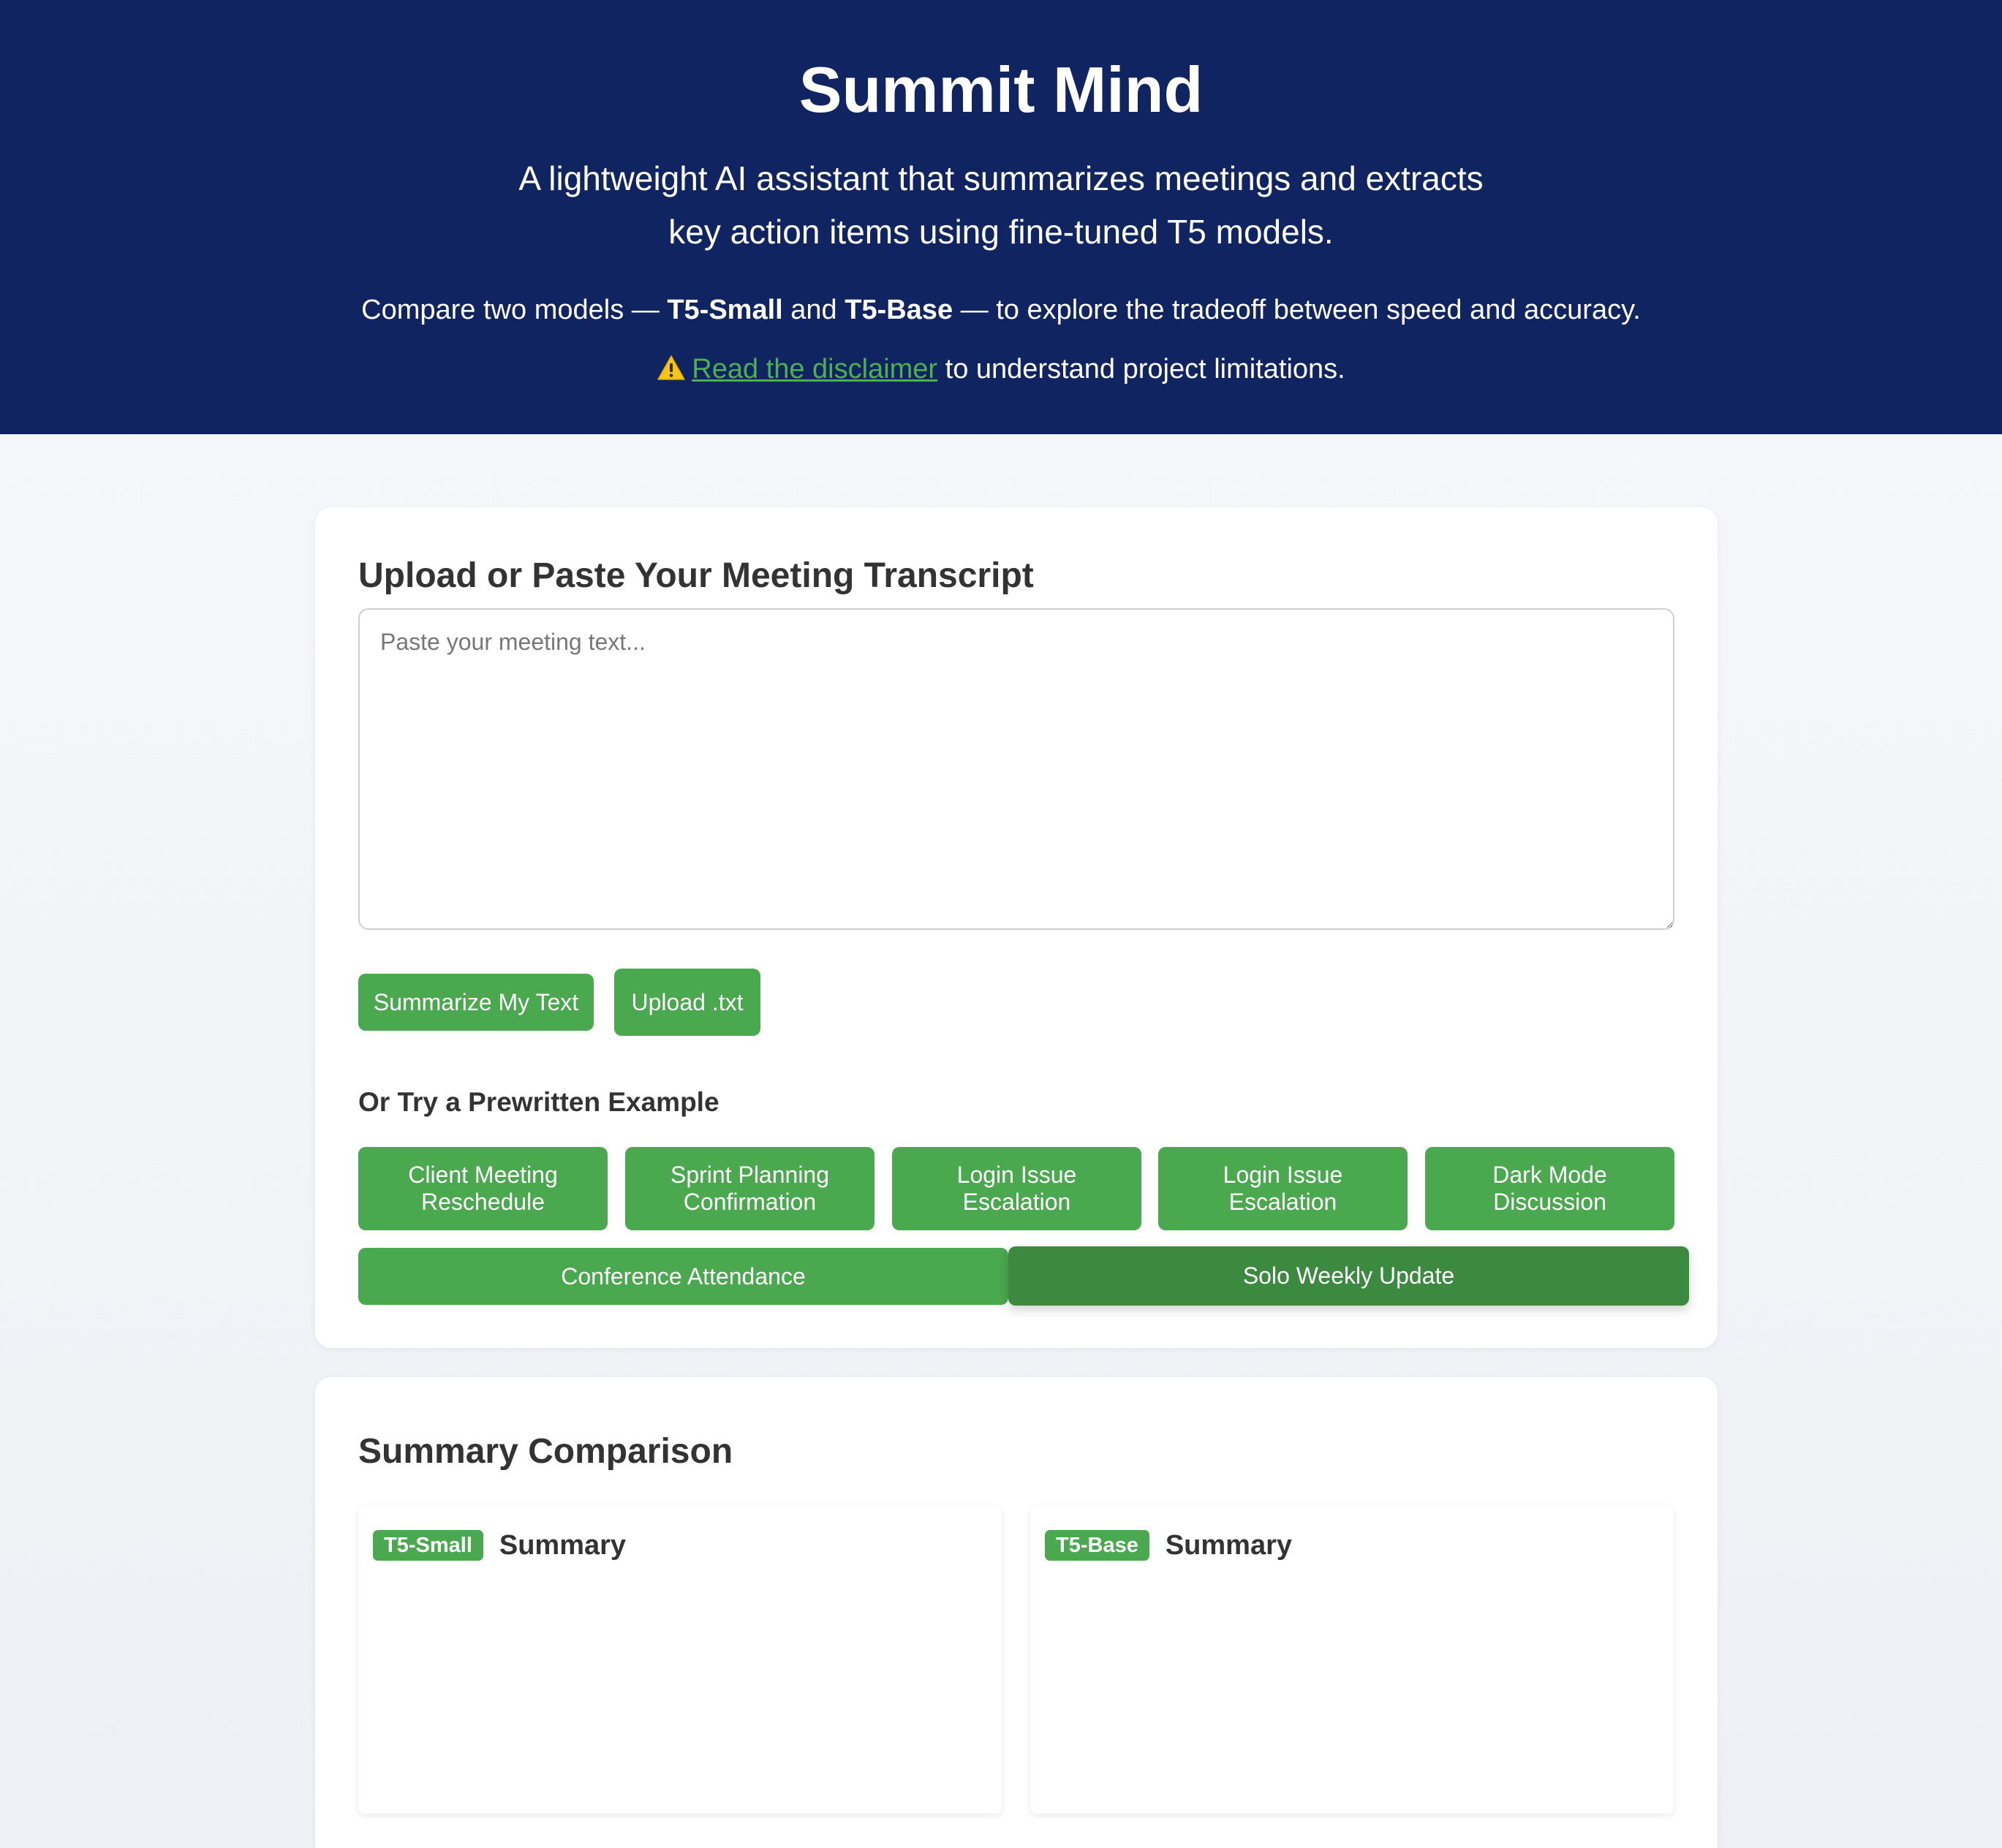 This screenshot has height=1848, width=2002. I want to click on examples-title: Or Try a Prewritten Example, so click(538, 1102).